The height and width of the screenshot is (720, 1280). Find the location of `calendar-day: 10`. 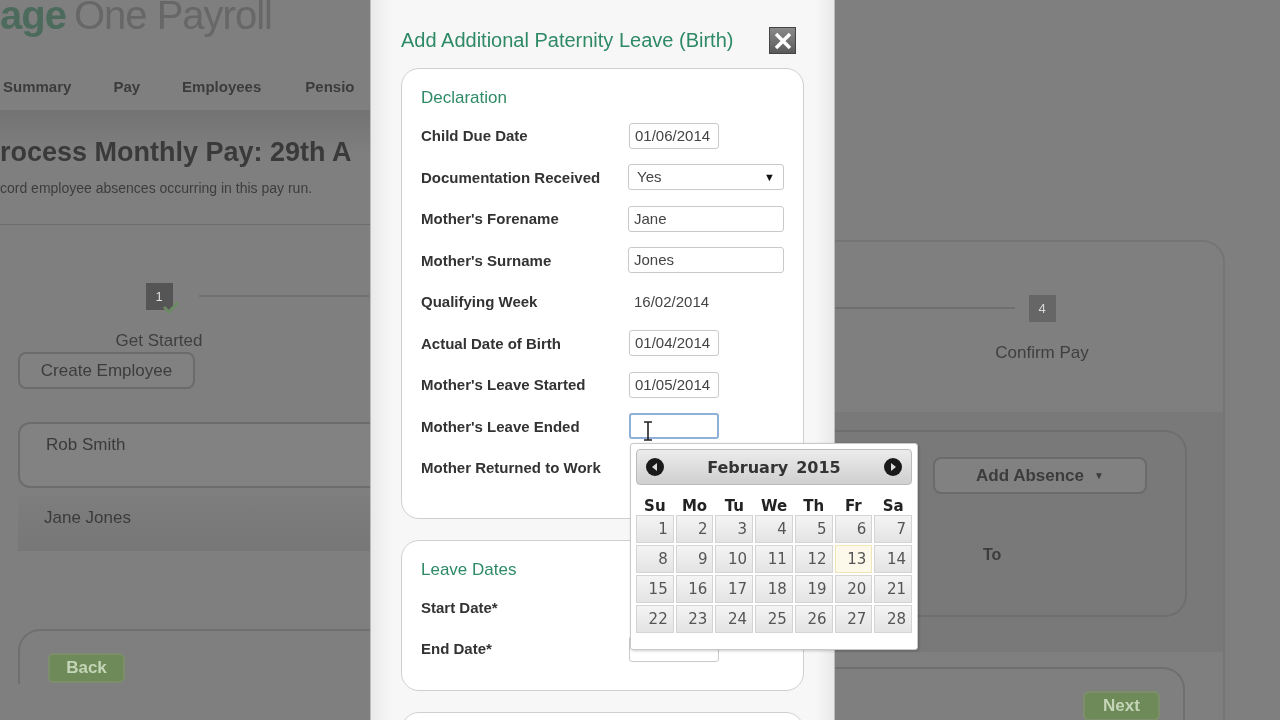

calendar-day: 10 is located at coordinates (734, 559).